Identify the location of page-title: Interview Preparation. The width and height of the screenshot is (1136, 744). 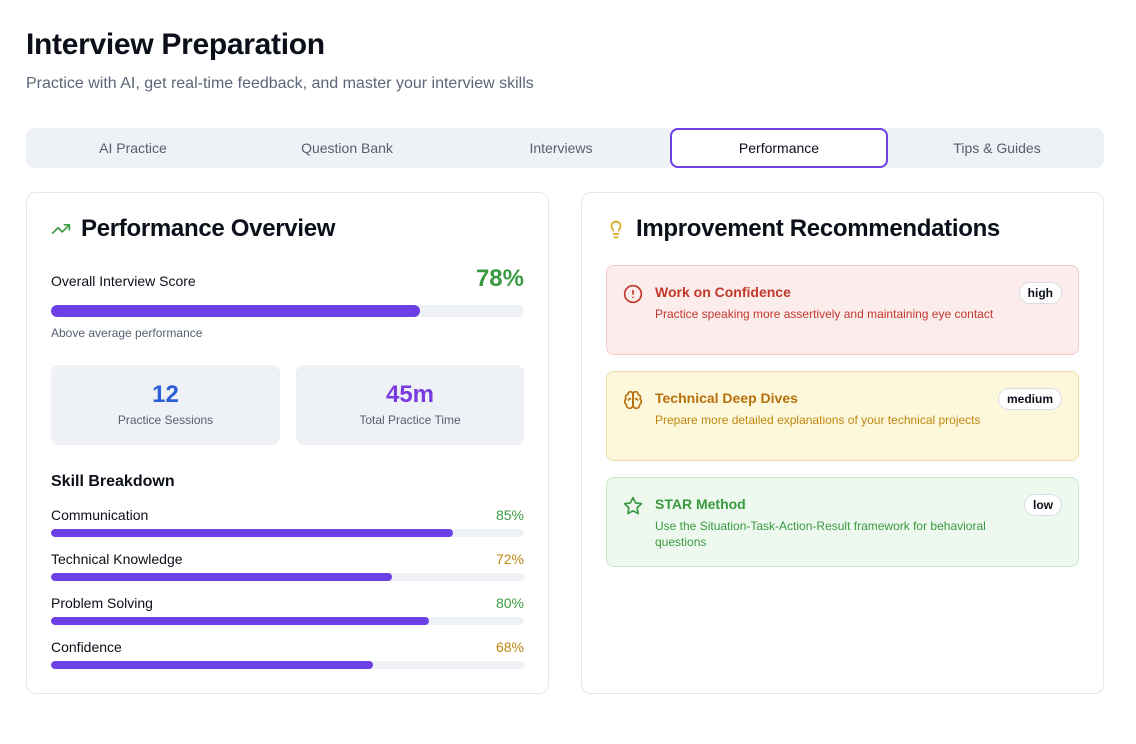
(175, 44).